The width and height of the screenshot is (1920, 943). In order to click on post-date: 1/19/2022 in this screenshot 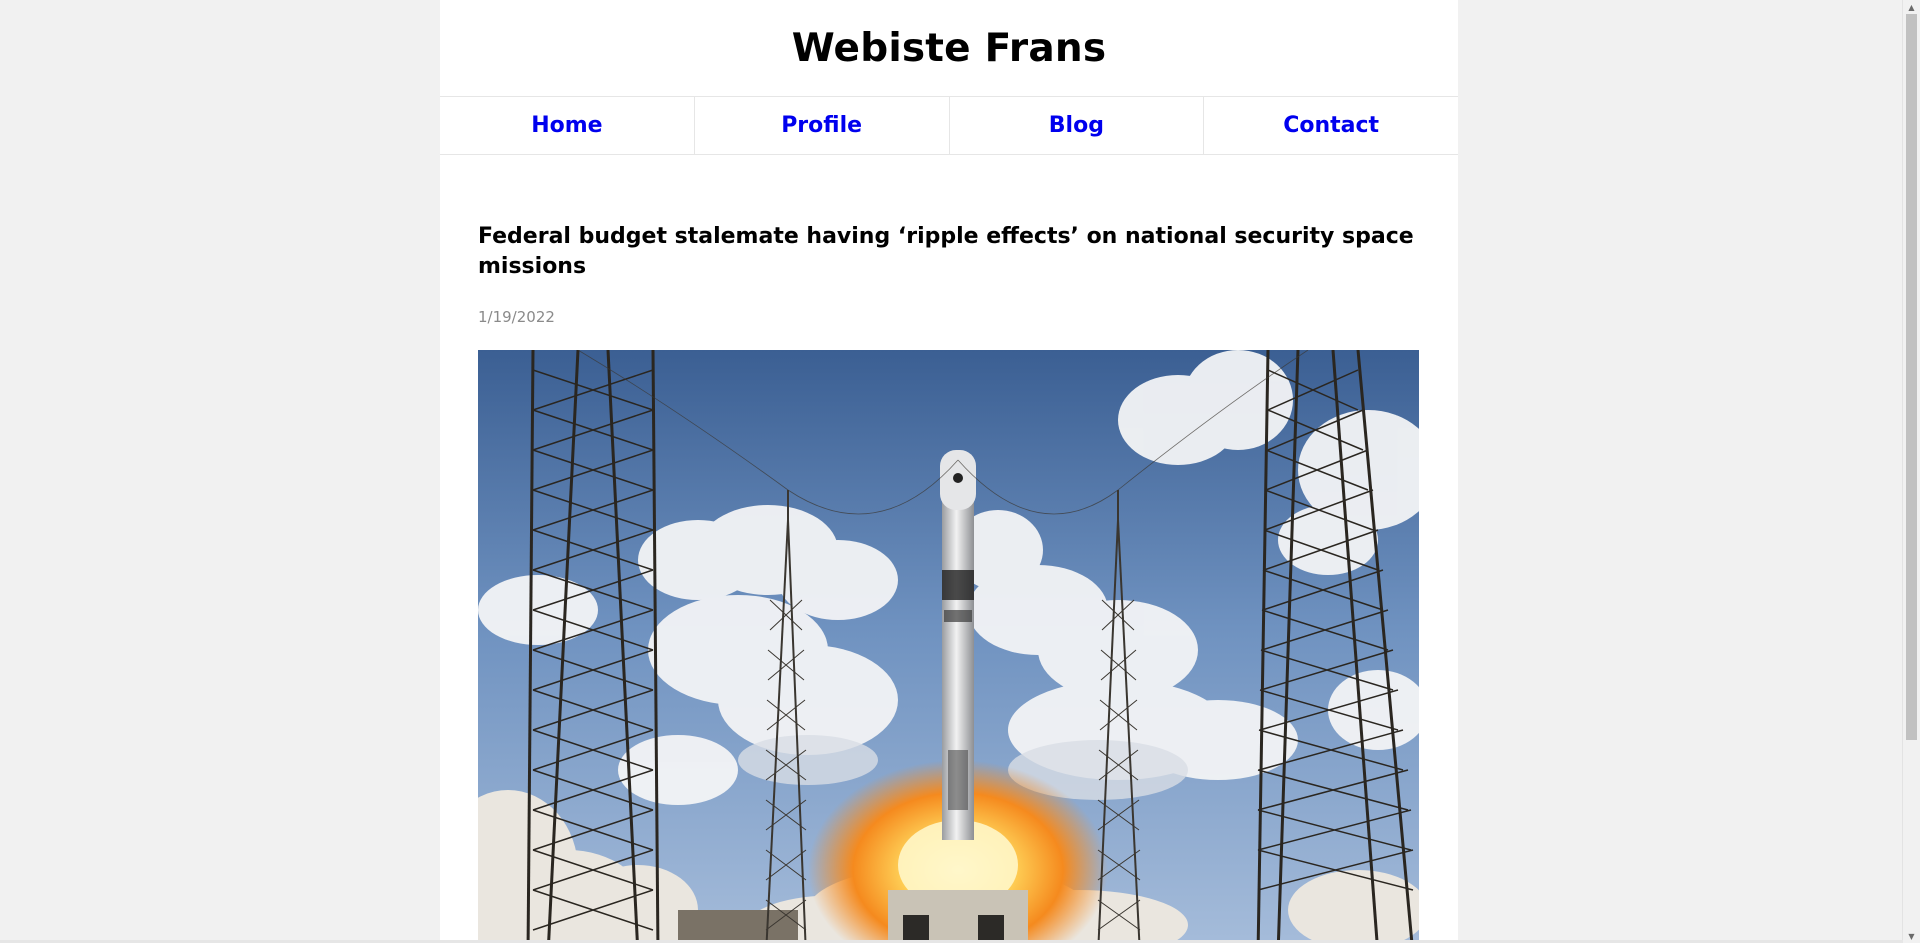, I will do `click(516, 317)`.